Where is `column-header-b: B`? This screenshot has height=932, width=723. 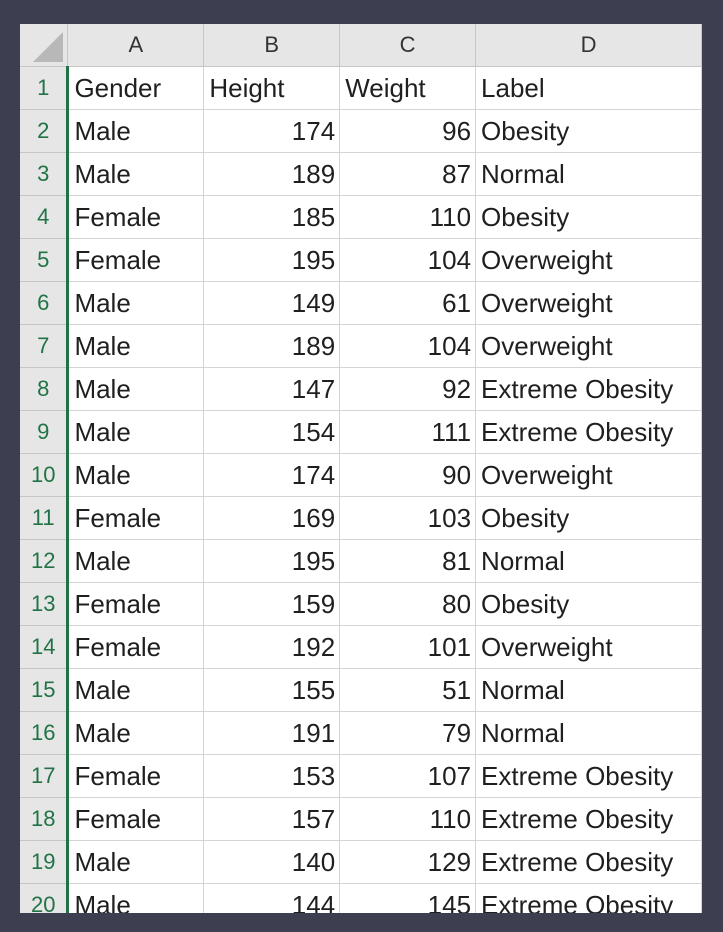
column-header-b: B is located at coordinates (272, 45).